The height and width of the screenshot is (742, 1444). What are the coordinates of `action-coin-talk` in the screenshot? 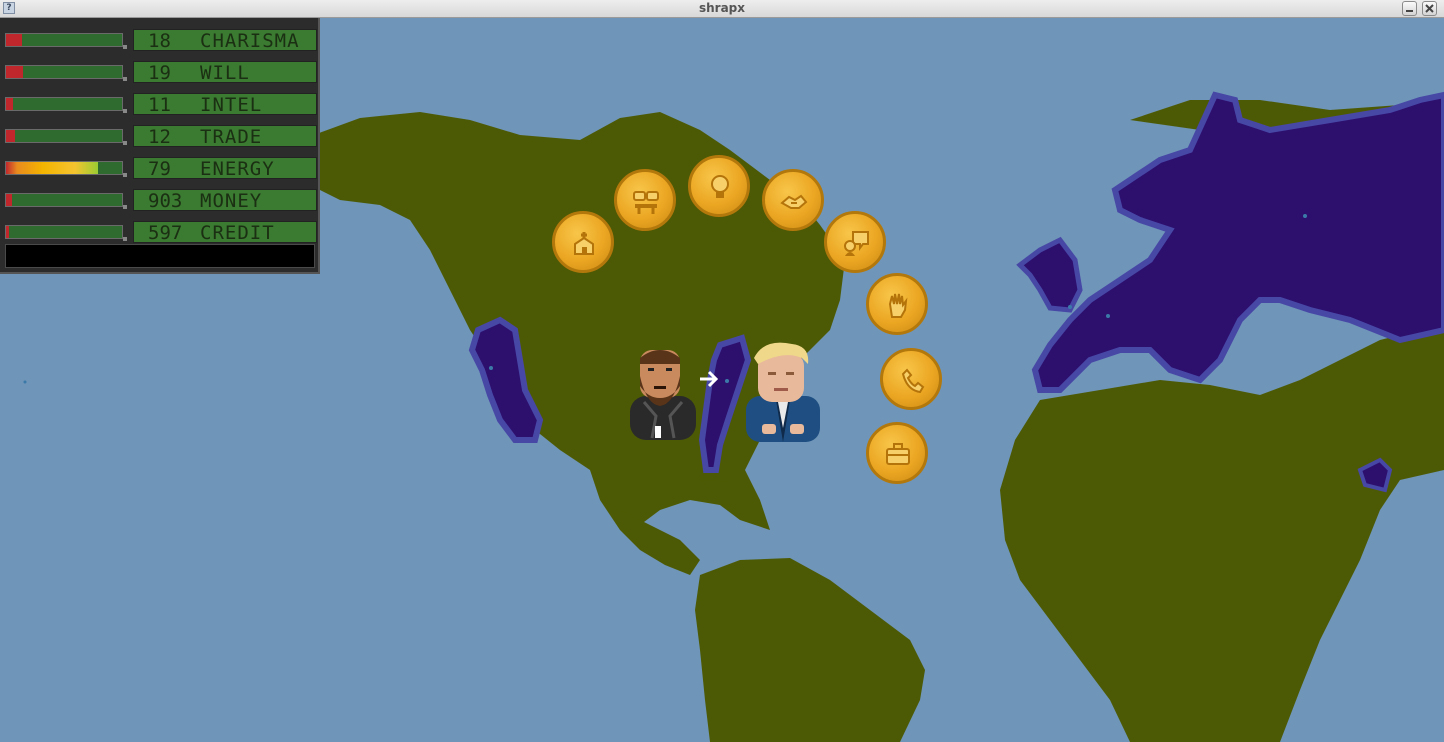 It's located at (855, 242).